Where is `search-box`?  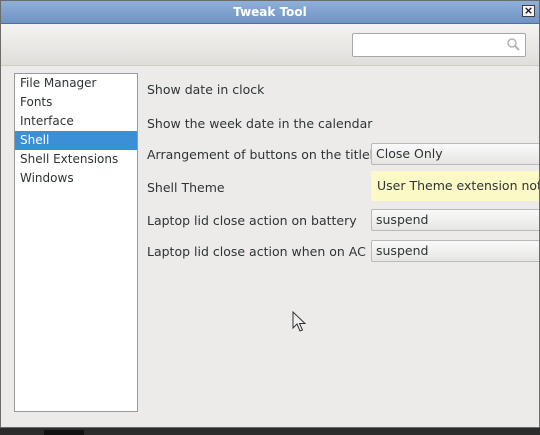
search-box is located at coordinates (439, 45).